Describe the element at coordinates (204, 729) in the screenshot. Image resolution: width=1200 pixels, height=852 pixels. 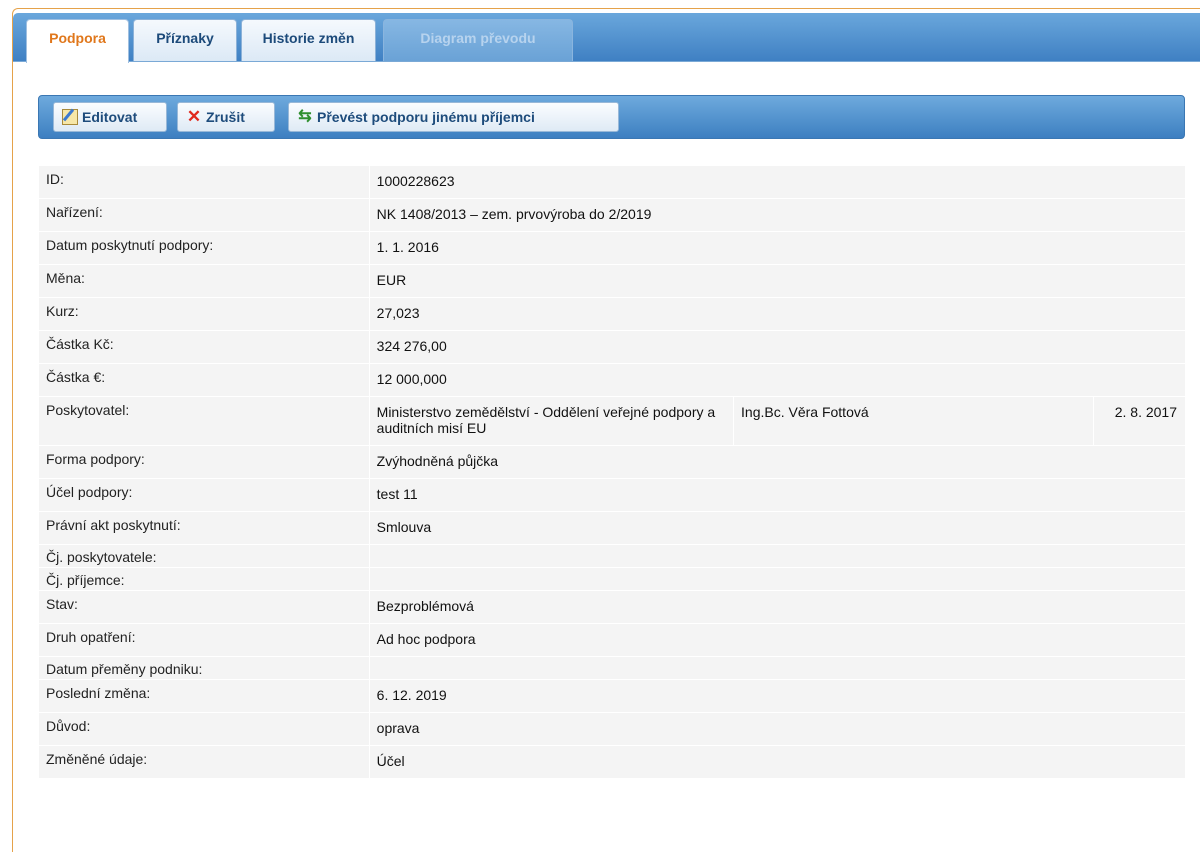
I see `row-label: Důvod:` at that location.